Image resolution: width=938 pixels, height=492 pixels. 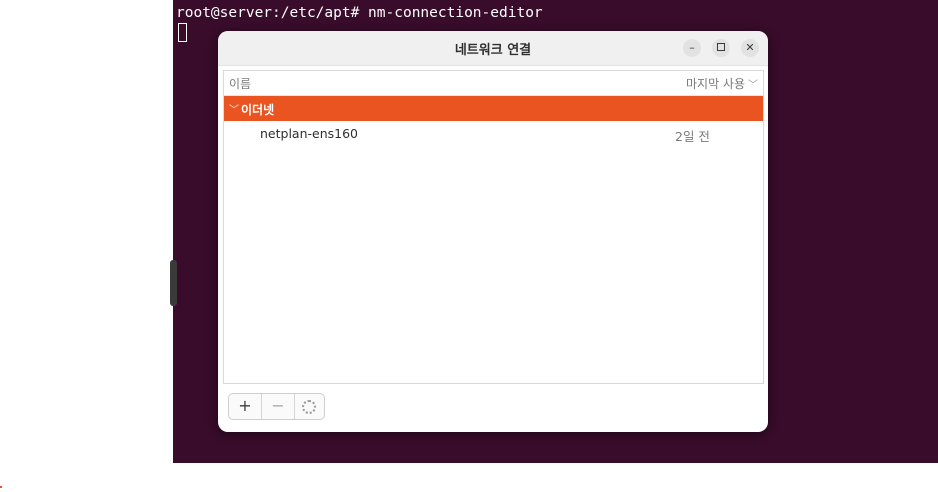 I want to click on gear-icon, so click(x=309, y=407).